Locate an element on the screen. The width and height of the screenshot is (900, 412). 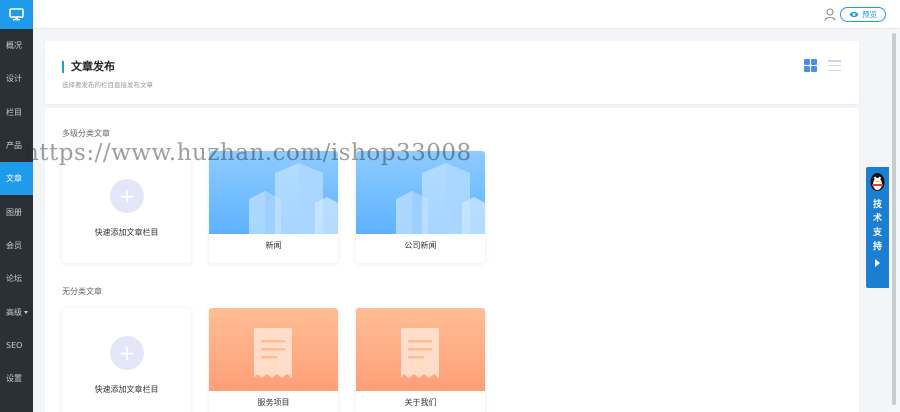
support-label: 技 术 支 持 is located at coordinates (877, 226).